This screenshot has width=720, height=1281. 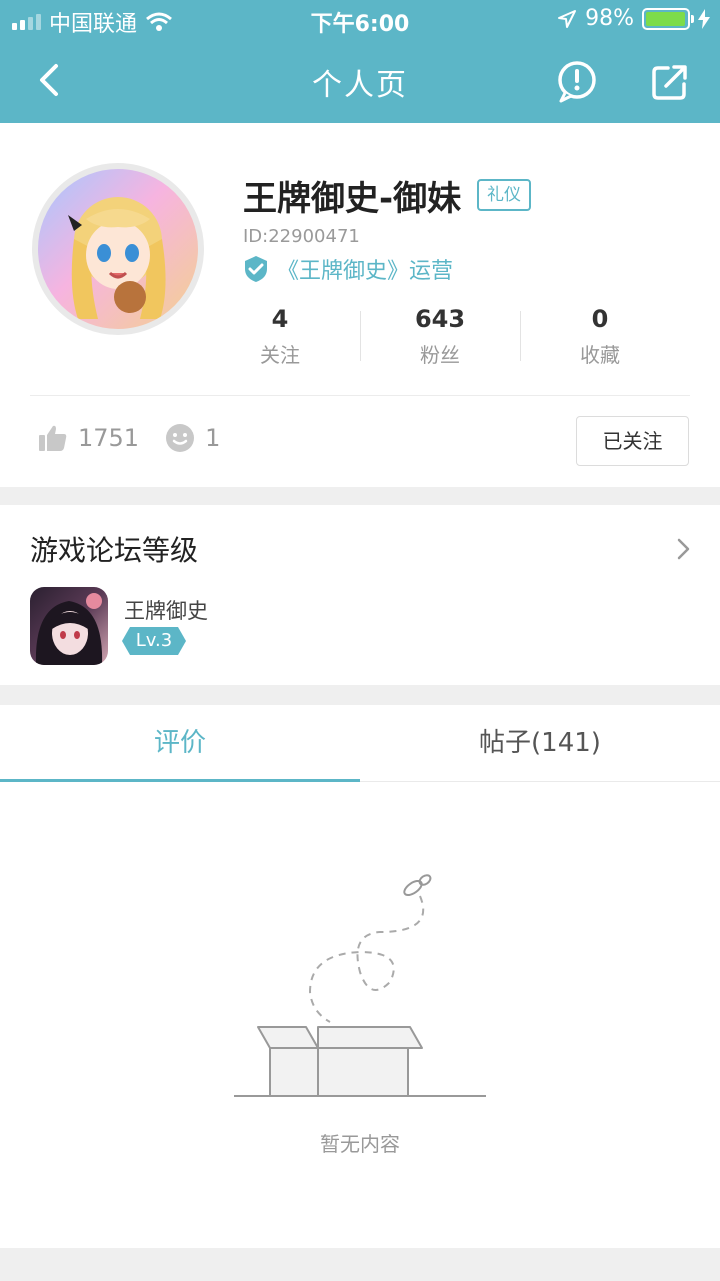 What do you see at coordinates (704, 18) in the screenshot?
I see `charging-bolt-icon` at bounding box center [704, 18].